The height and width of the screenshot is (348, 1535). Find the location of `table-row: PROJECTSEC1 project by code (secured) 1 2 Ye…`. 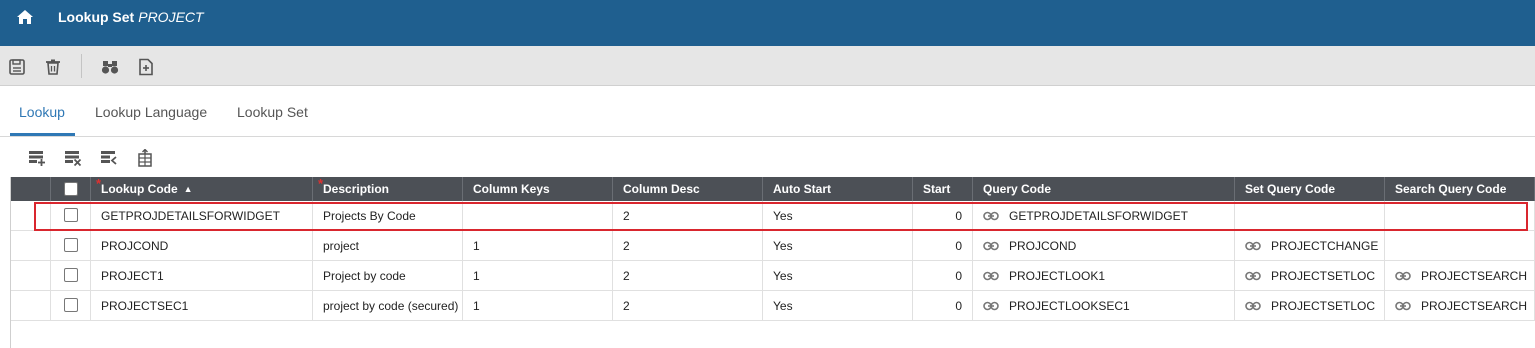

table-row: PROJECTSEC1 project by code (secured) 1 2 Ye… is located at coordinates (773, 306).